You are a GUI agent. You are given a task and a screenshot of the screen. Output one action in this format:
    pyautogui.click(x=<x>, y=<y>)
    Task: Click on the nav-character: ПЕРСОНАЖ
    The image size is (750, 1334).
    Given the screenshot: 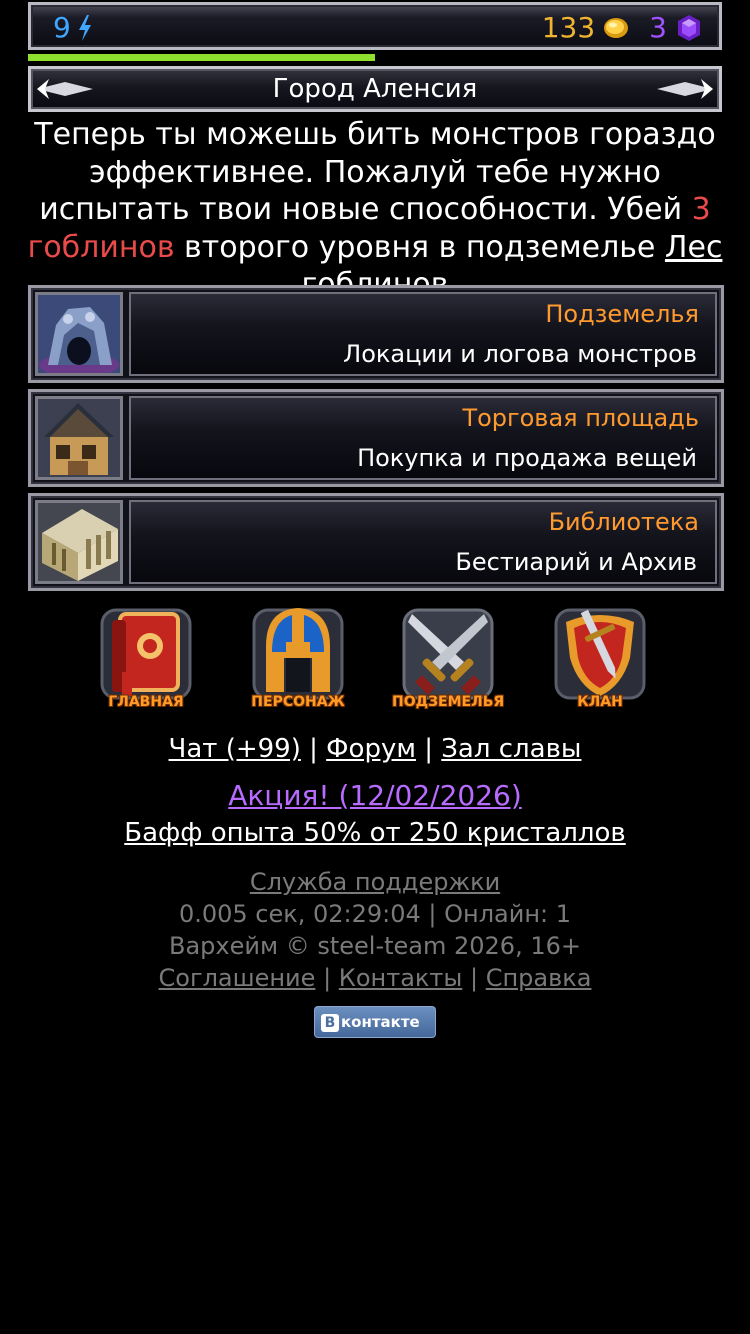 What is the action you would take?
    pyautogui.click(x=298, y=659)
    